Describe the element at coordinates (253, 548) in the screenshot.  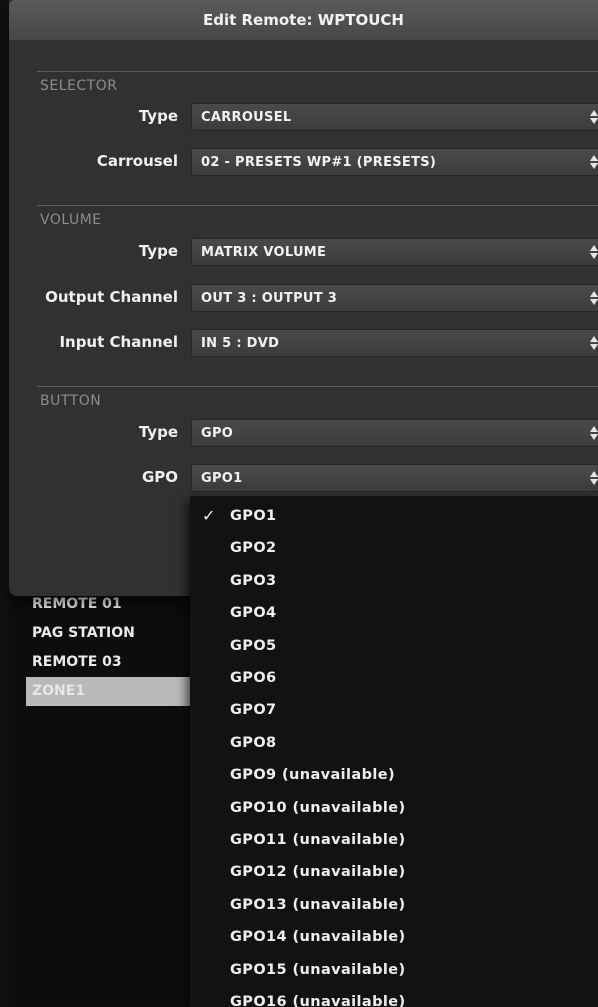
I see `menu-item-label: GPO2` at that location.